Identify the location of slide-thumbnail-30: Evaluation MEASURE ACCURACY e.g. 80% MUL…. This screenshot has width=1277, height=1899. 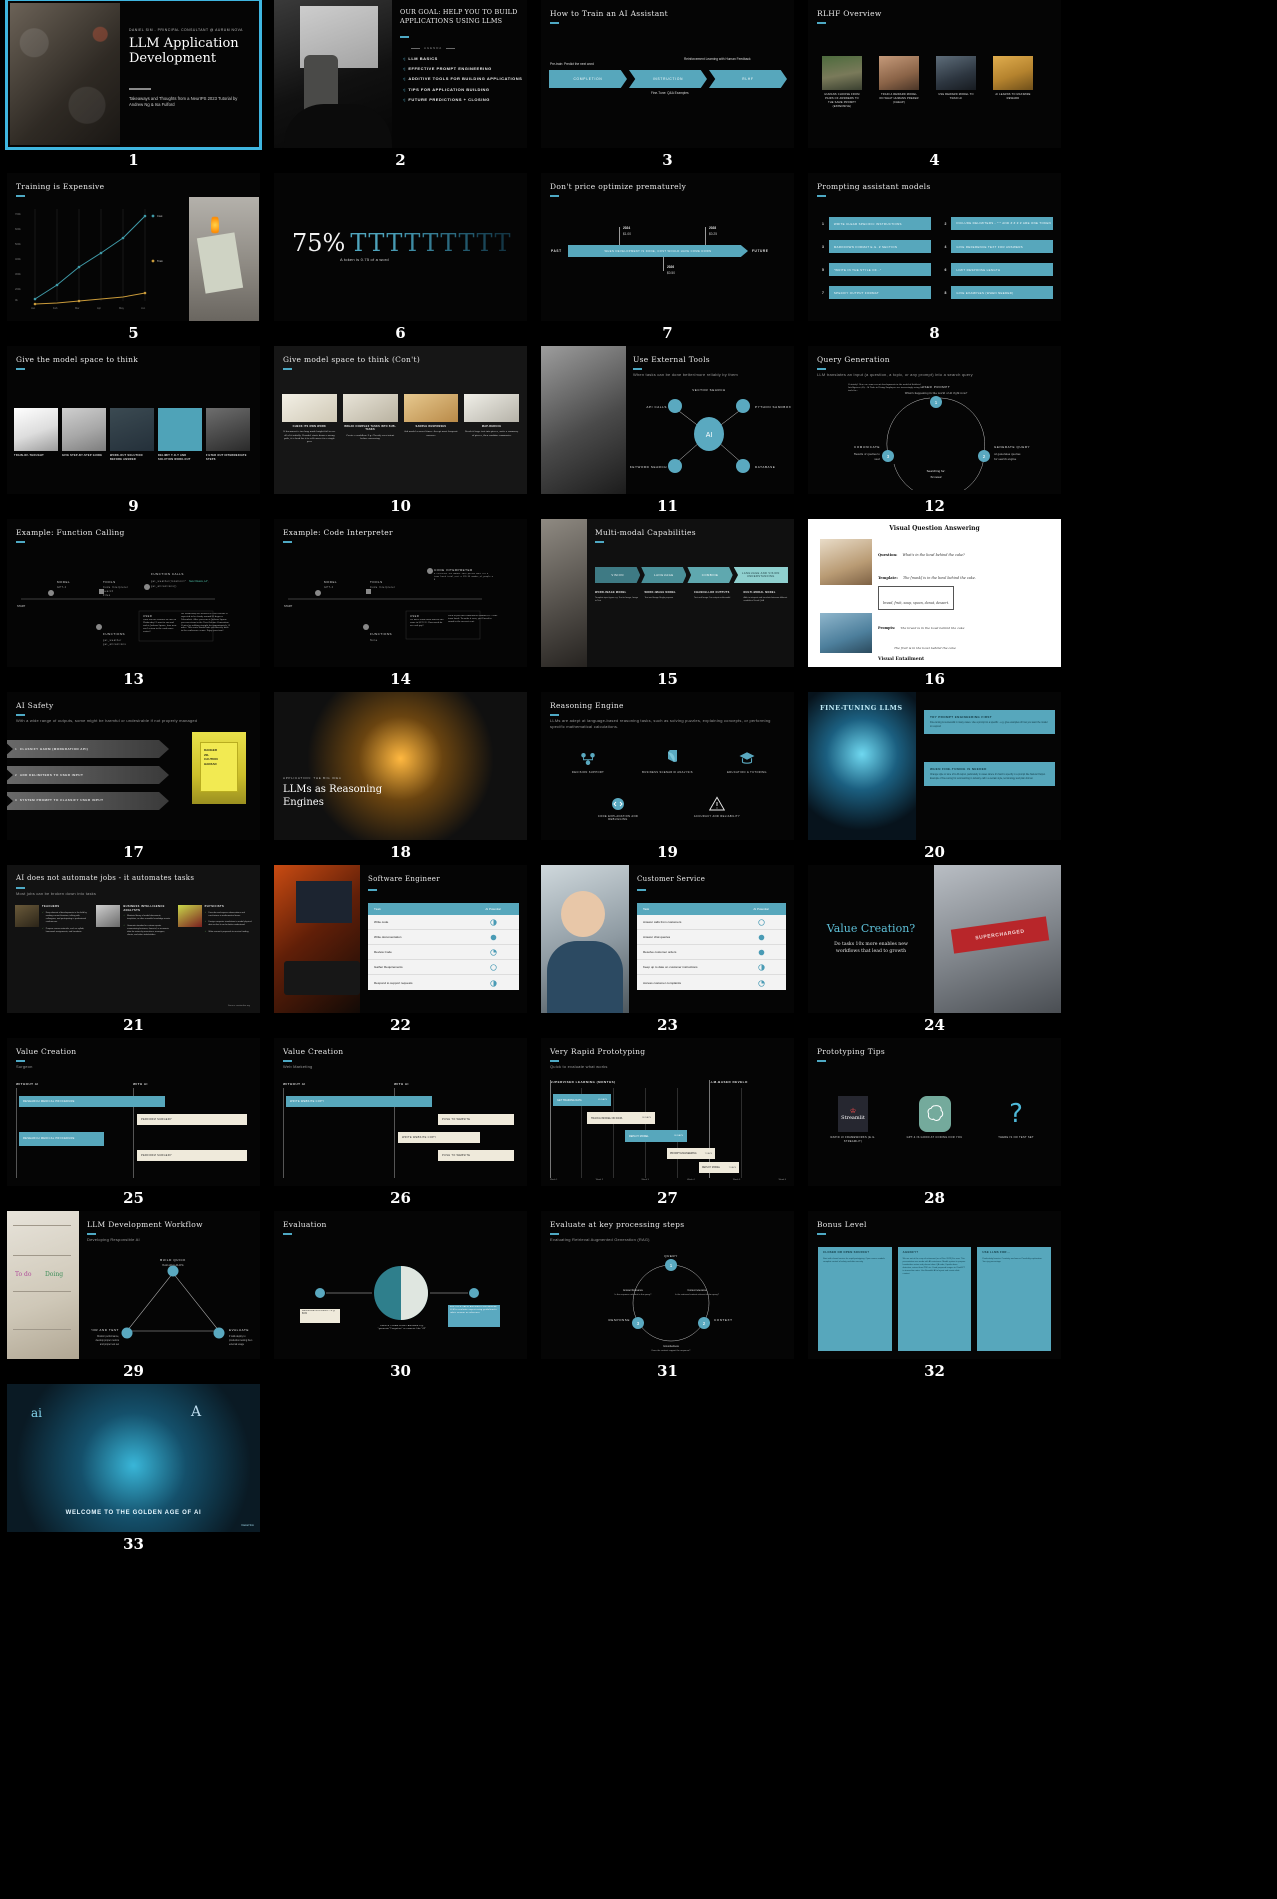
(400, 1285).